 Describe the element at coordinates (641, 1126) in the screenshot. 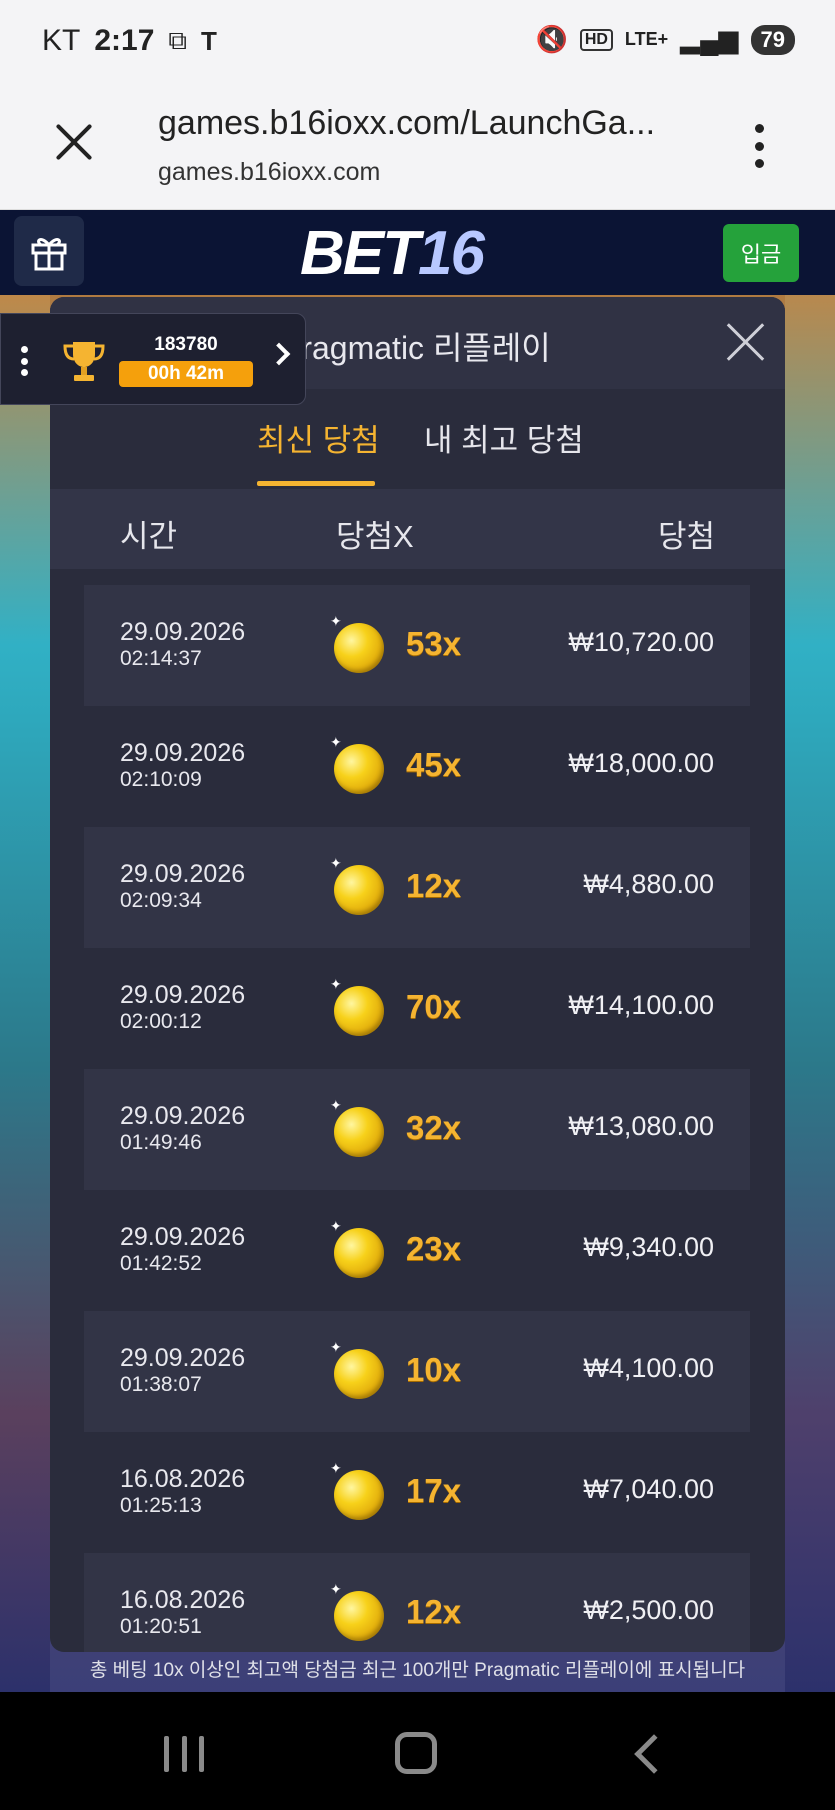

I see `row-win-amount: ₩13,080.00` at that location.